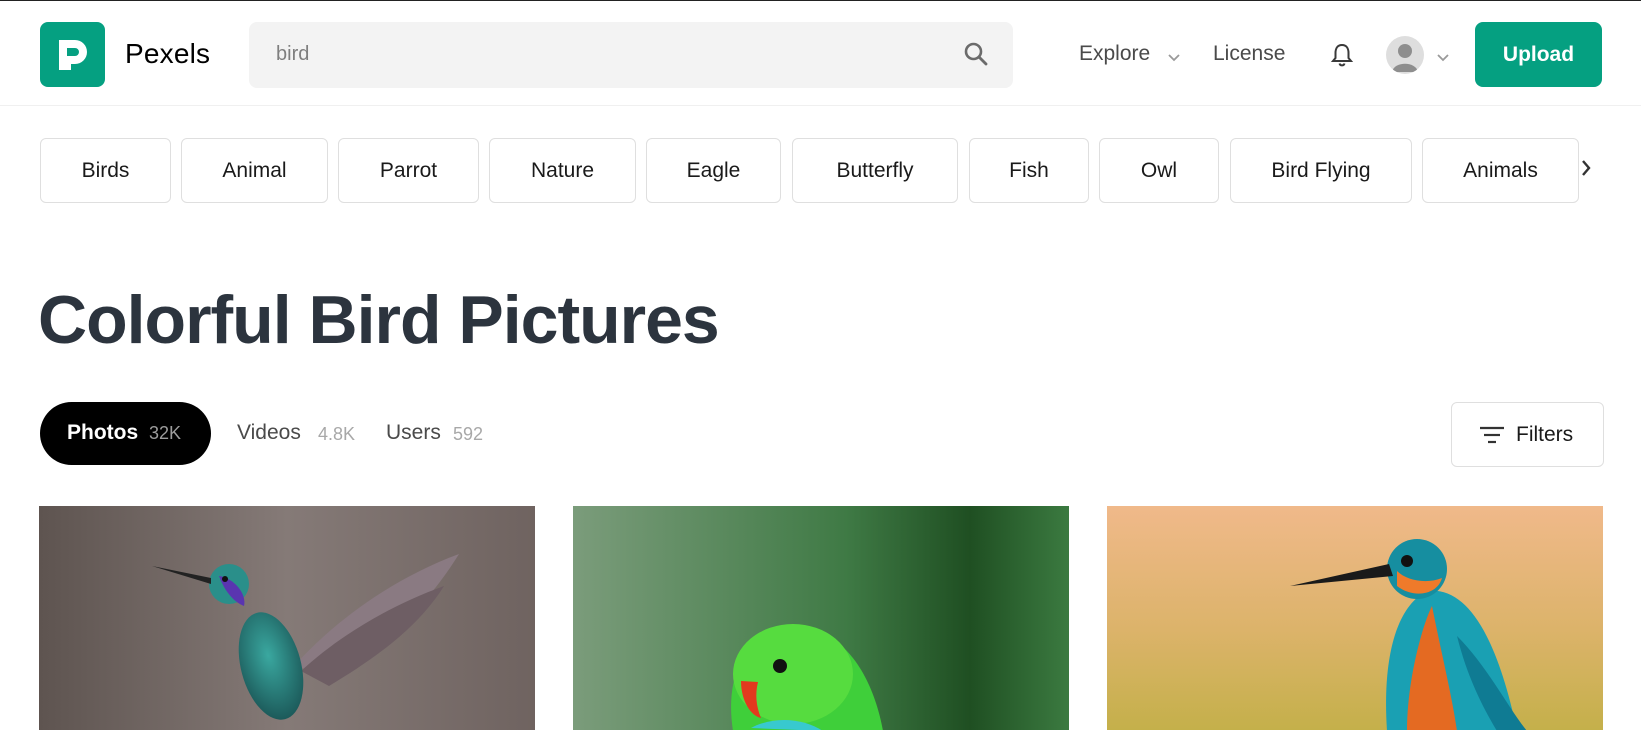 The width and height of the screenshot is (1641, 730). Describe the element at coordinates (1029, 170) in the screenshot. I see `chip-fish: Fish` at that location.